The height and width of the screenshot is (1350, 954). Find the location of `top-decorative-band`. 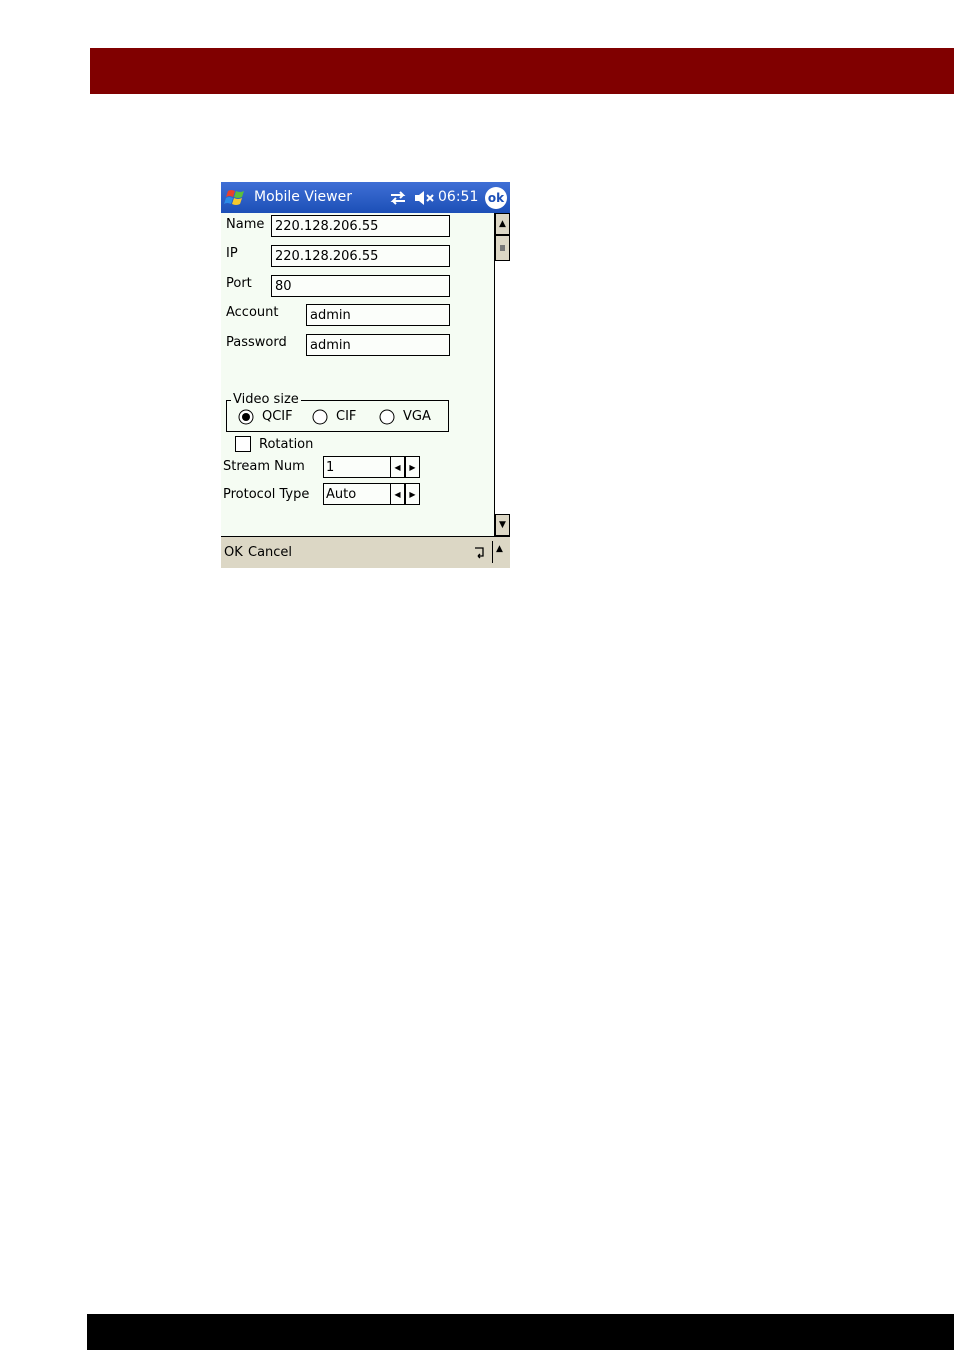

top-decorative-band is located at coordinates (522, 71).